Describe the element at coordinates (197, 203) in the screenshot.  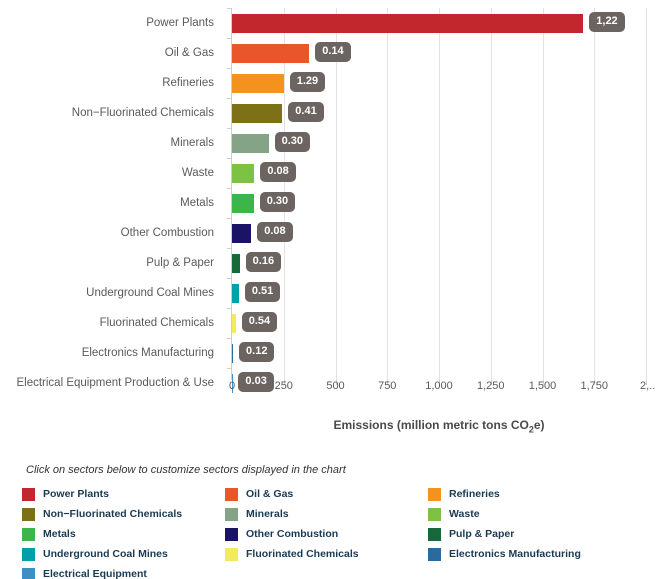
I see `category-label: Metals` at that location.